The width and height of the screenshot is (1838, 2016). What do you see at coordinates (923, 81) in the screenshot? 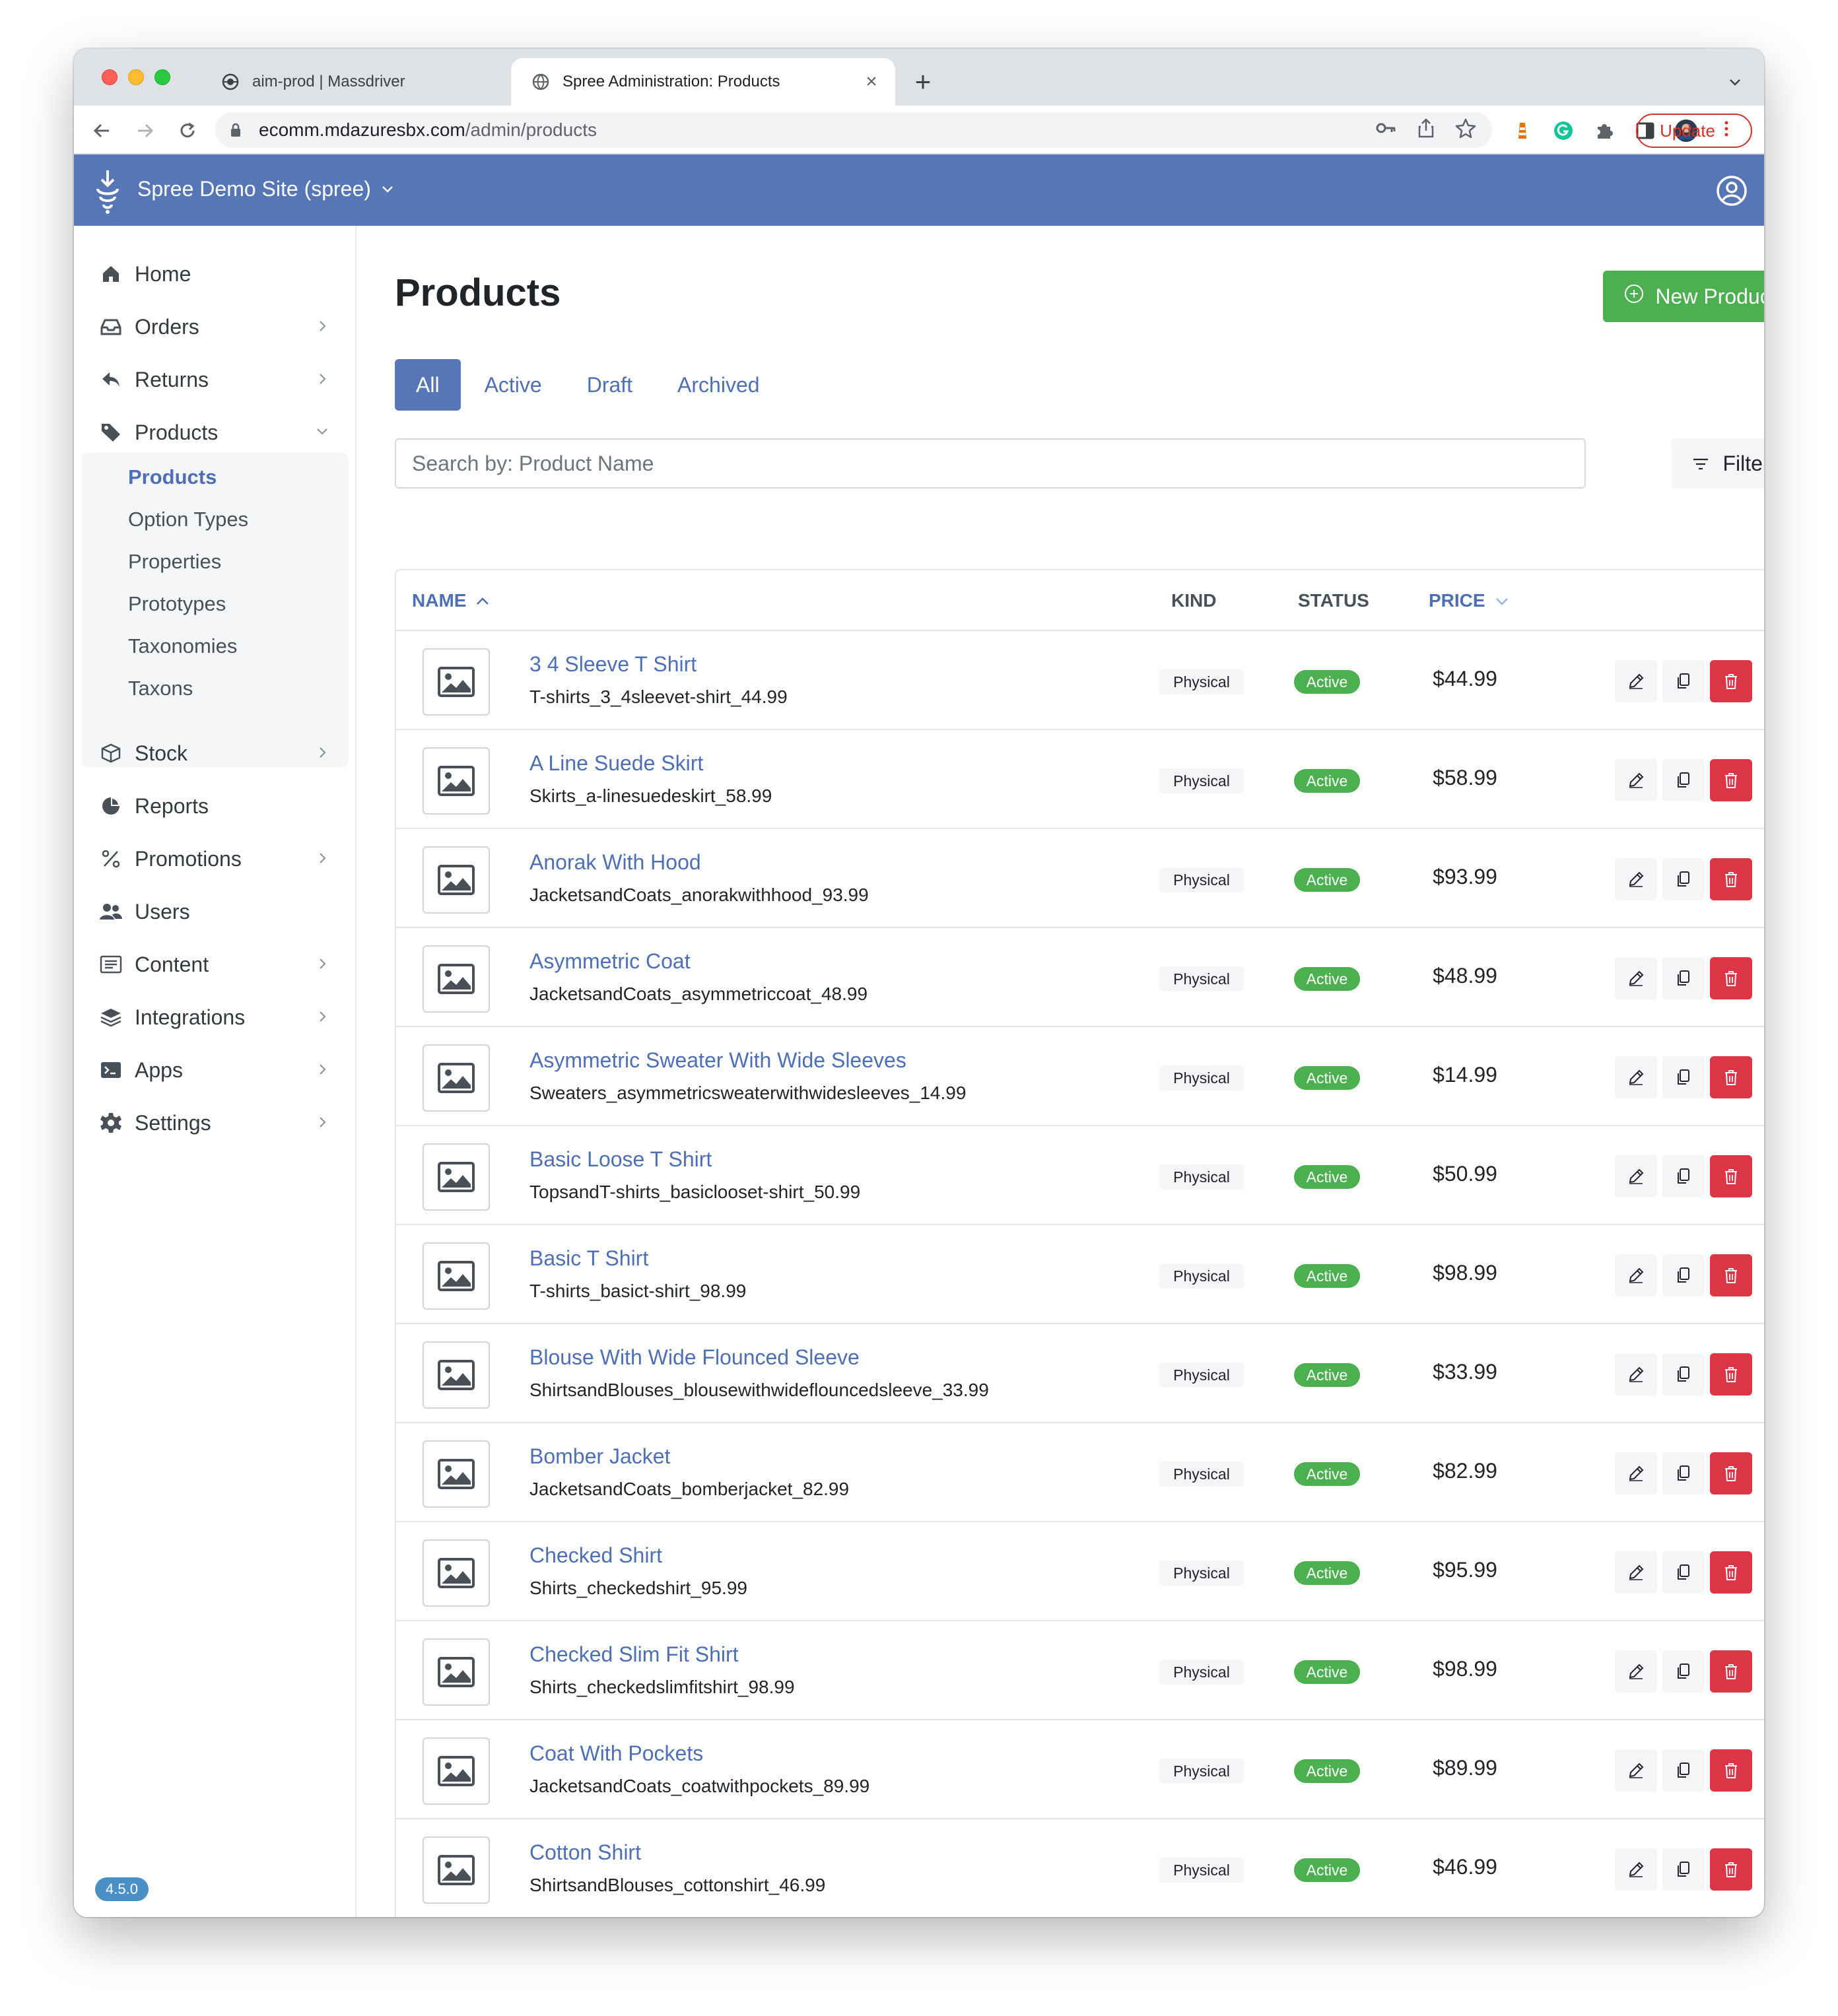
I see `new-tab-button: +` at bounding box center [923, 81].